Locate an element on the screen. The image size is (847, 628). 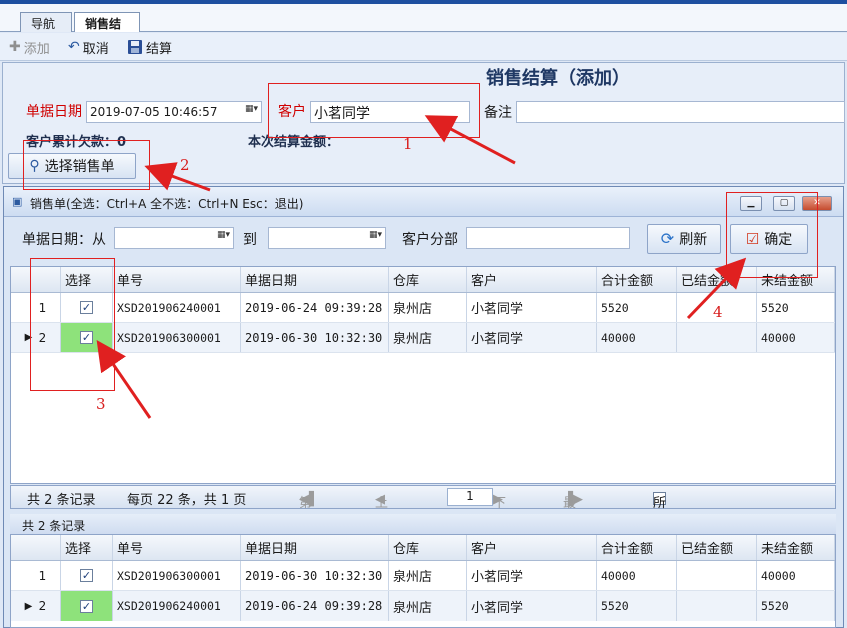
date-field-value: 2019-07-05 10:46:57 is located at coordinates (154, 112).